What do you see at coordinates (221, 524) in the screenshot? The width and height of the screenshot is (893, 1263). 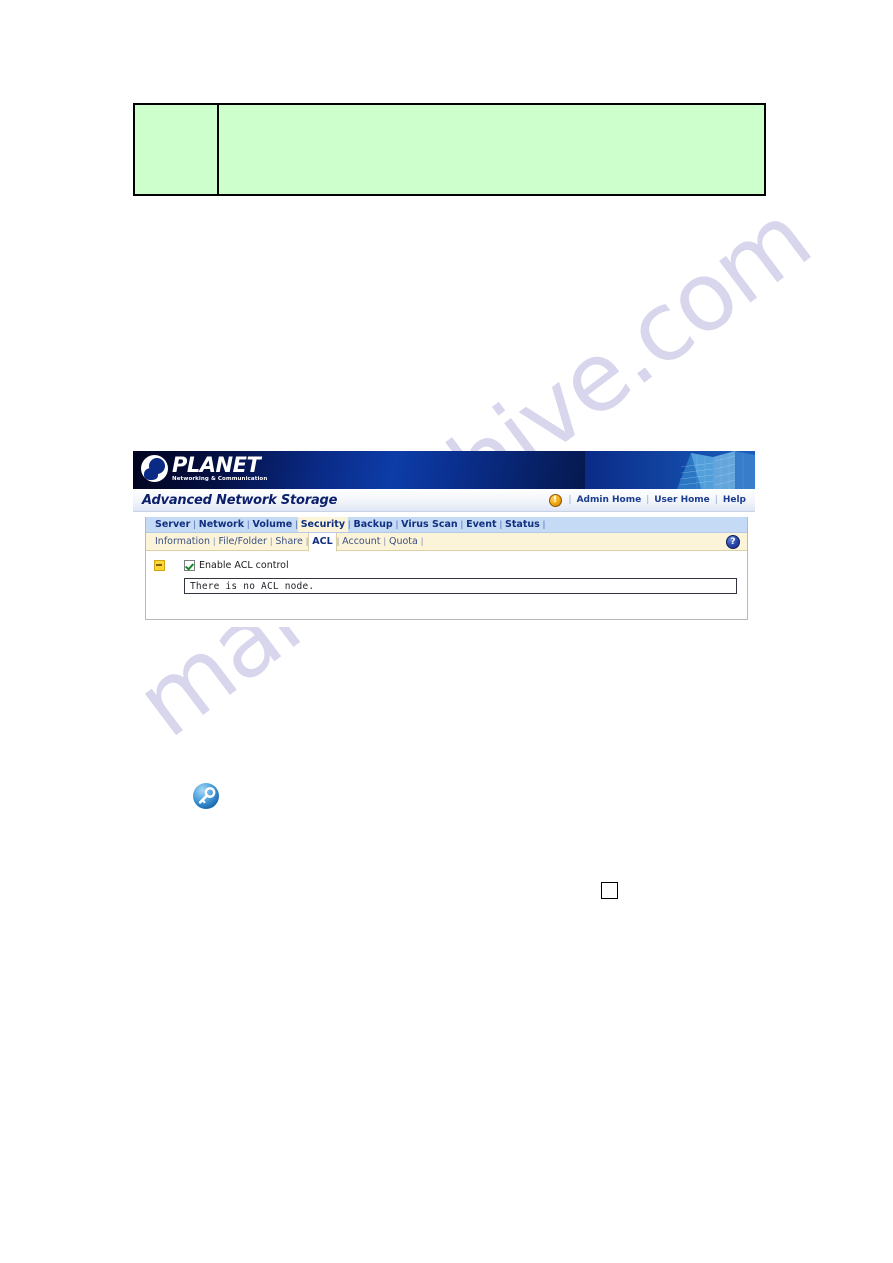 I see `tab-network: Network` at bounding box center [221, 524].